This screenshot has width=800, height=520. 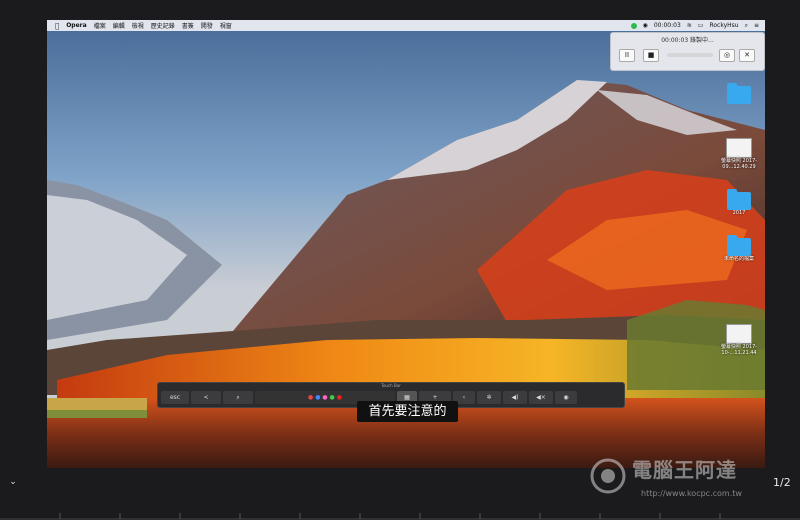 I want to click on opera-icon: ●, so click(x=311, y=397).